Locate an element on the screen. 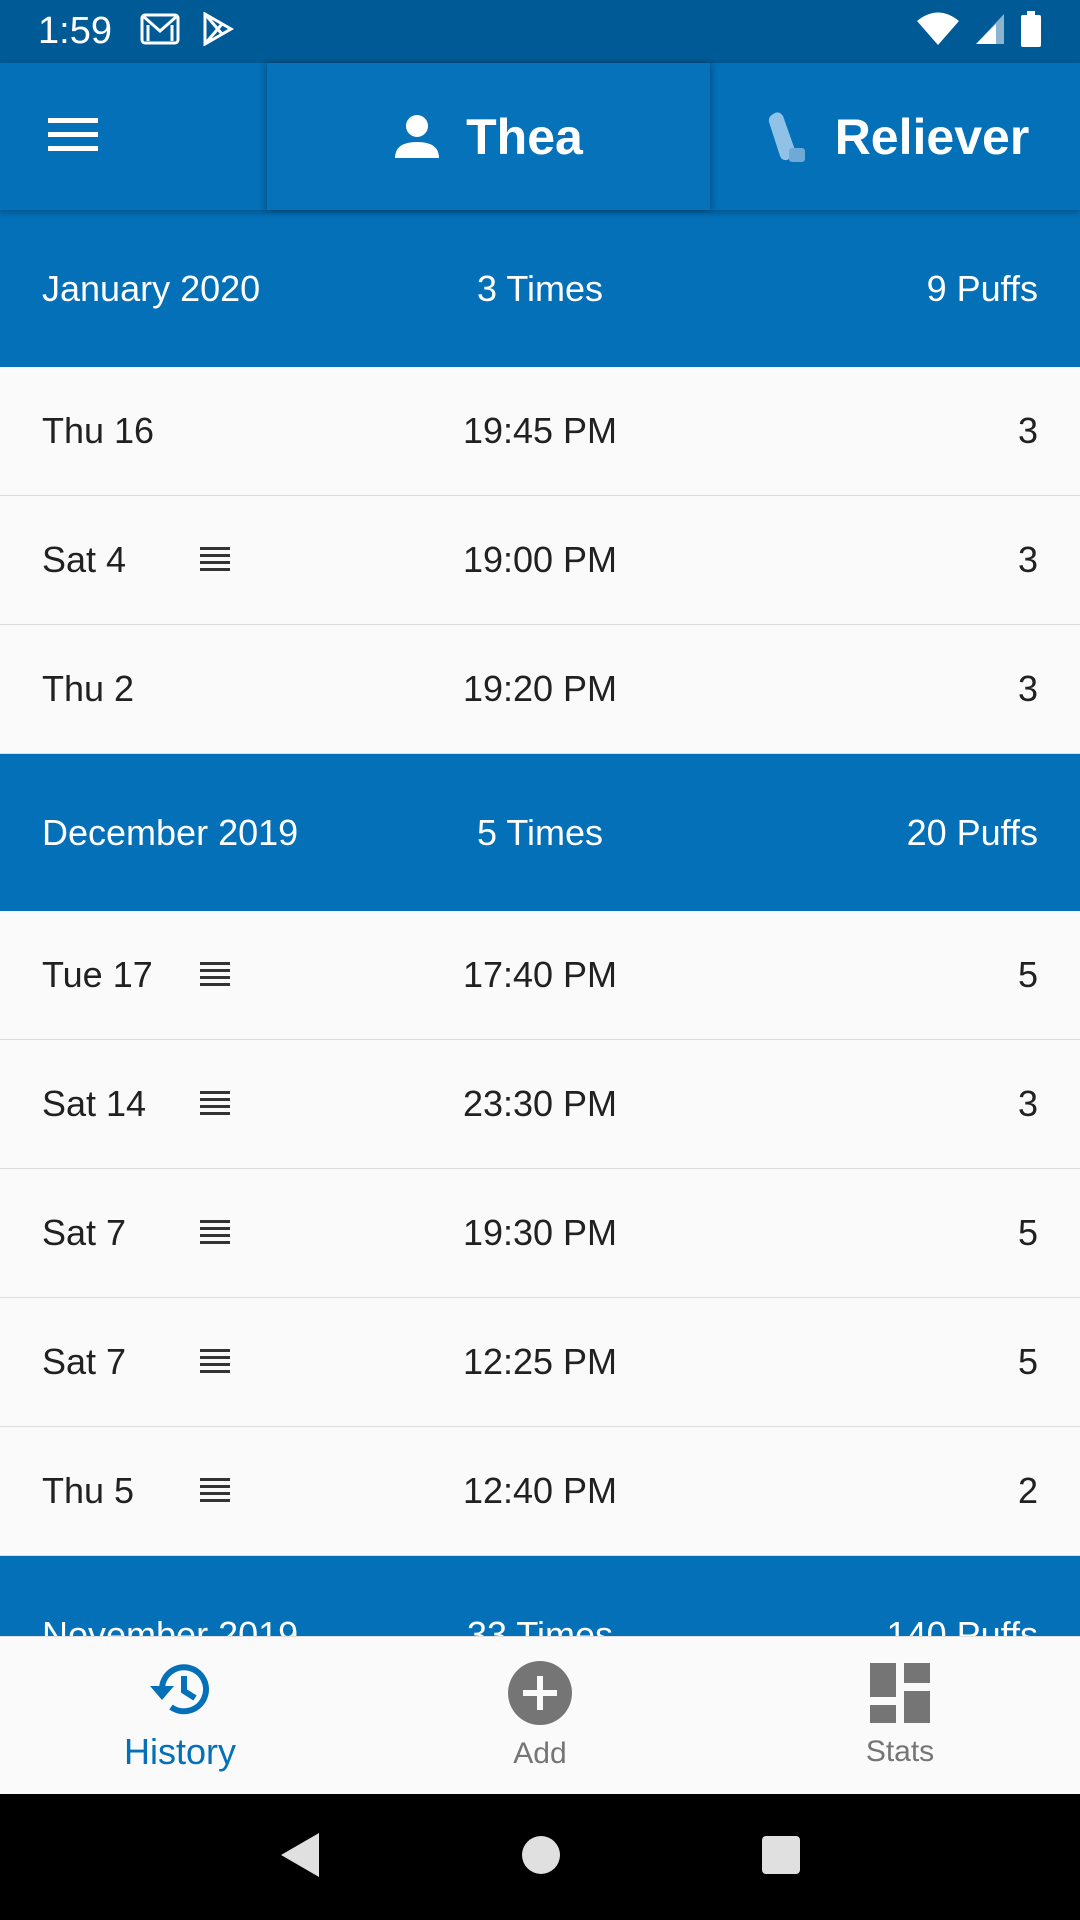 The image size is (1080, 1920). entry-time: 19:20 PM is located at coordinates (540, 688).